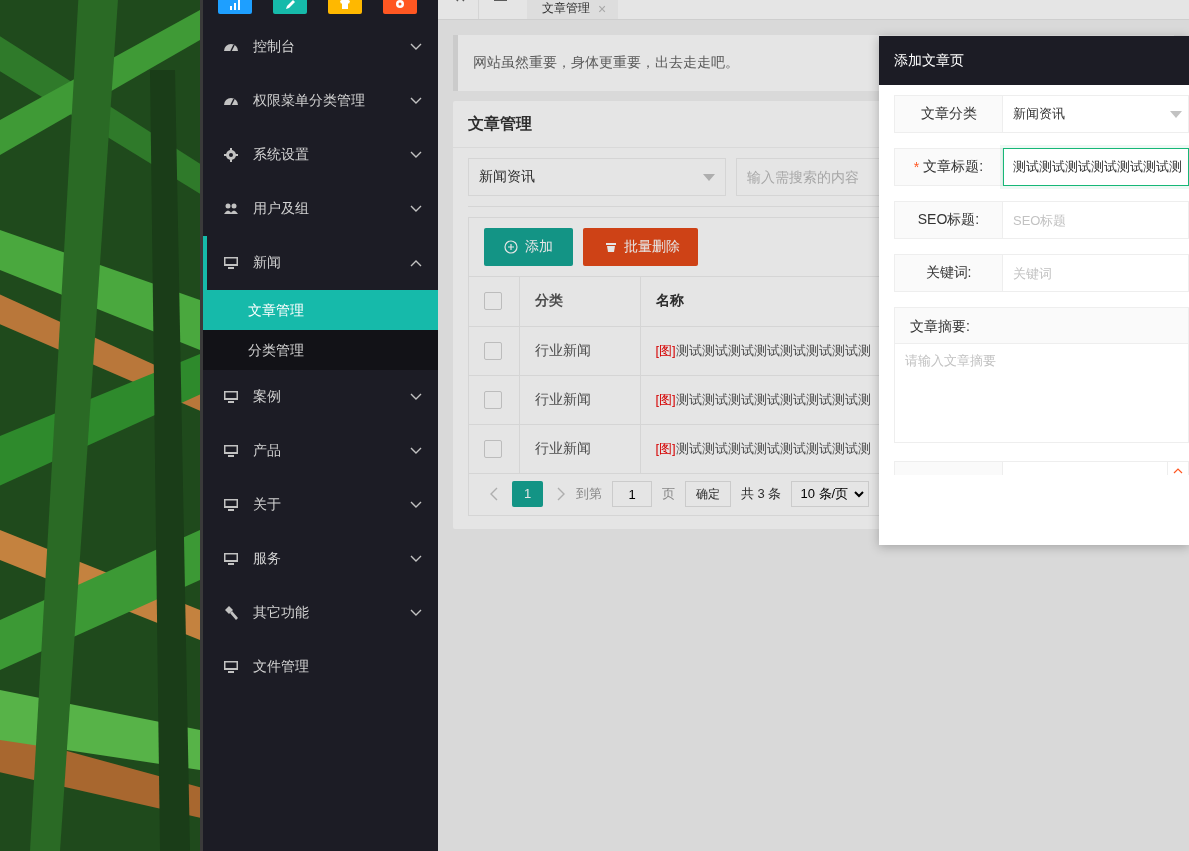 Image resolution: width=1189 pixels, height=851 pixels. What do you see at coordinates (548, 300) in the screenshot?
I see `column-header: 分类` at bounding box center [548, 300].